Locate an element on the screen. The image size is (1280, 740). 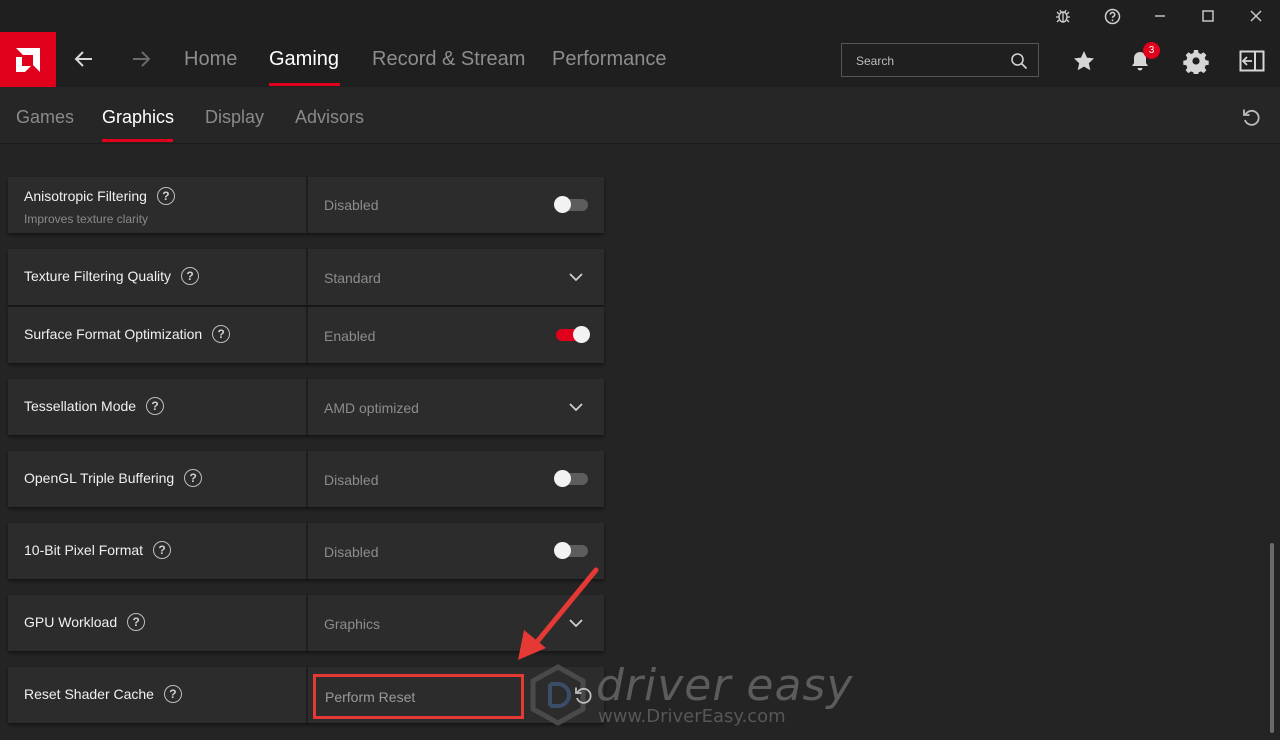
setting-value: Enabled is located at coordinates (350, 336).